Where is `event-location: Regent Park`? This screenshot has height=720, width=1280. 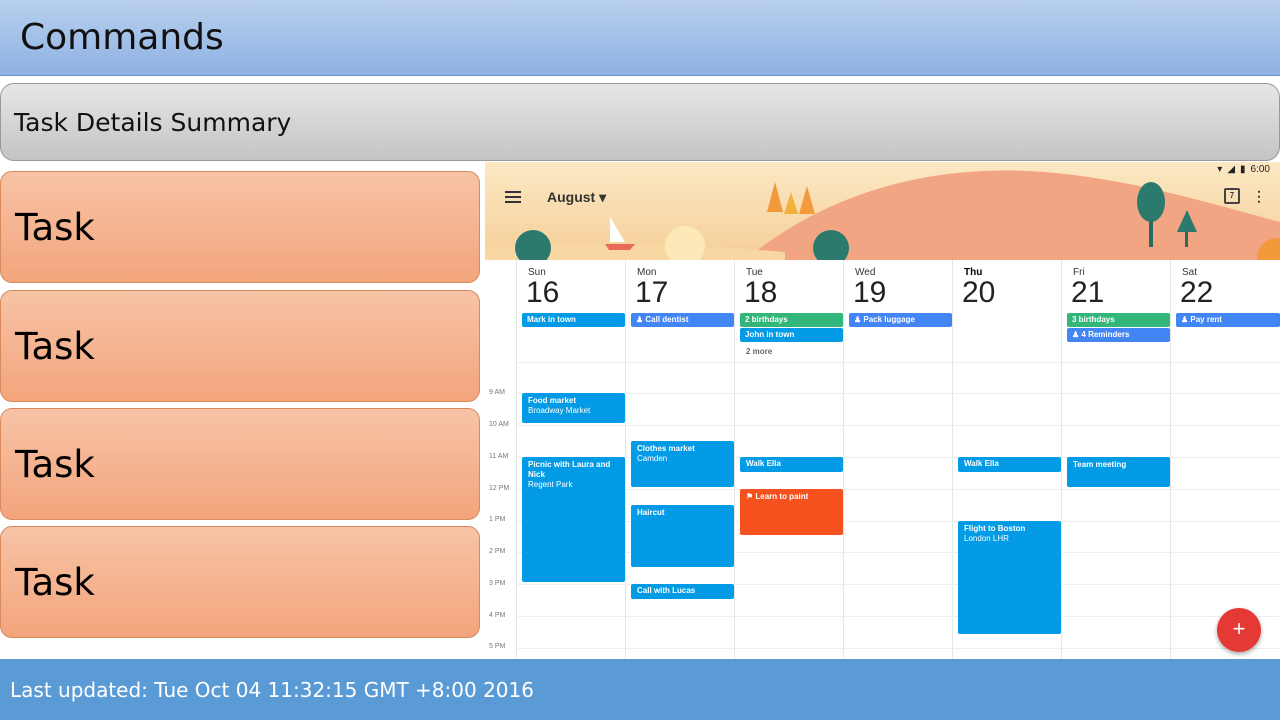
event-location: Regent Park is located at coordinates (550, 484).